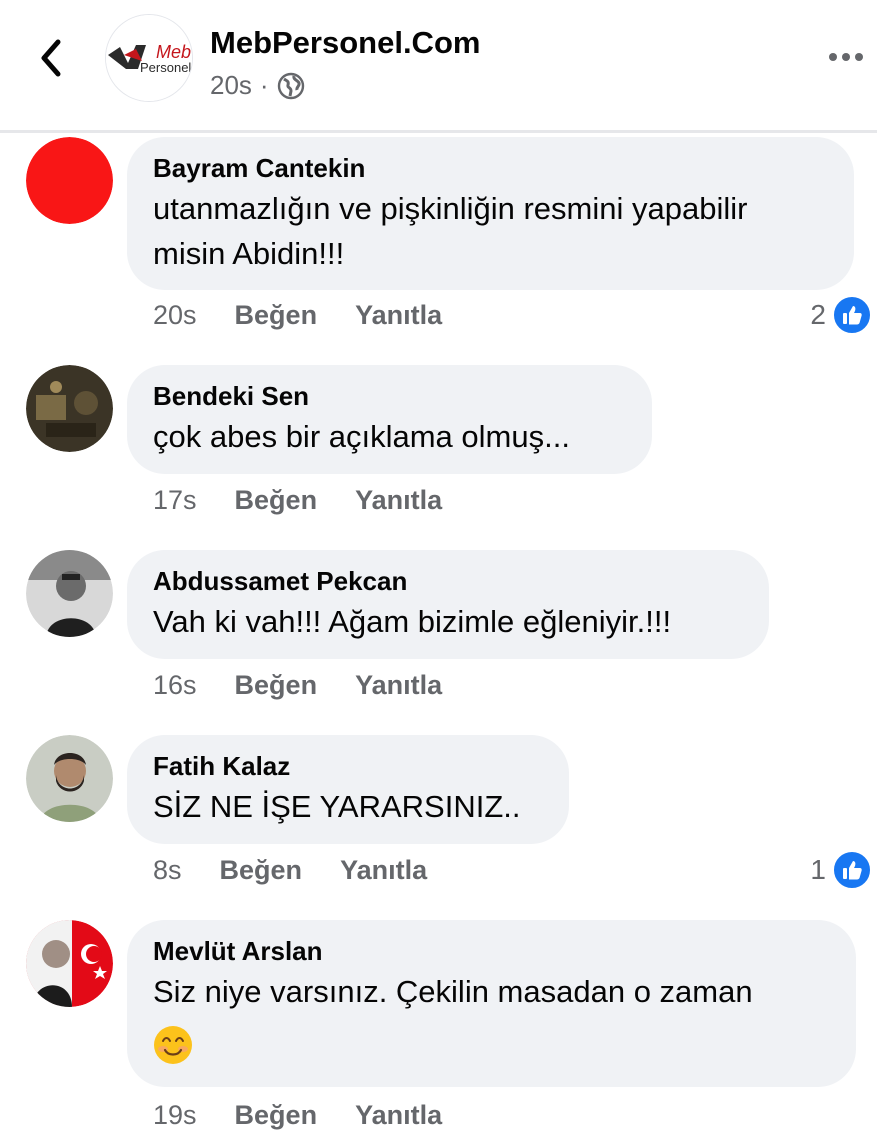  What do you see at coordinates (490, 168) in the screenshot?
I see `comment-author: Bayram Cantekin` at bounding box center [490, 168].